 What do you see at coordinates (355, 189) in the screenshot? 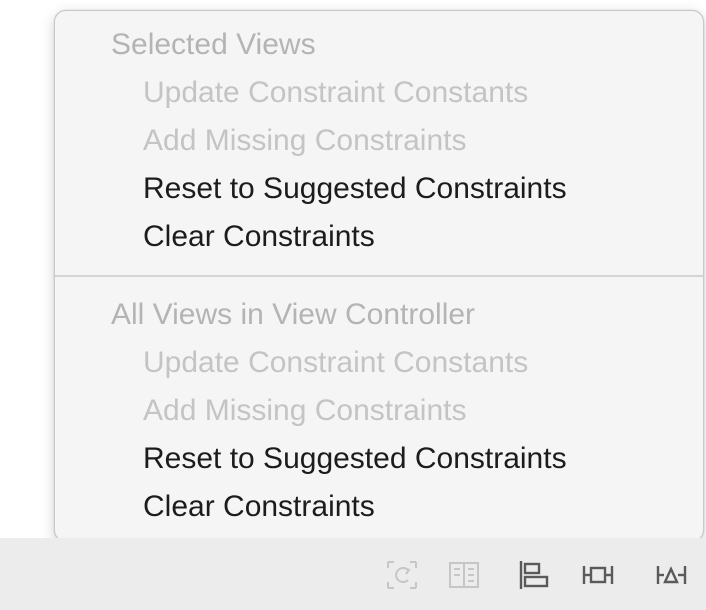
I see `menu-item-reset-to-suggested-constraints: Reset to Suggested Constraints` at bounding box center [355, 189].